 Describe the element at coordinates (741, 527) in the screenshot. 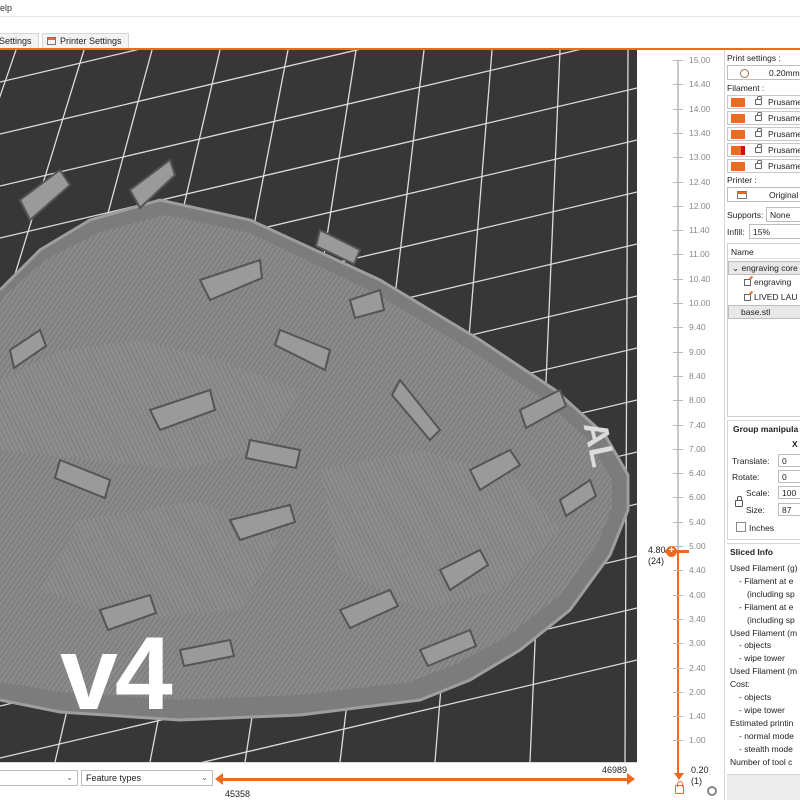

I see `inches-checkbox` at that location.